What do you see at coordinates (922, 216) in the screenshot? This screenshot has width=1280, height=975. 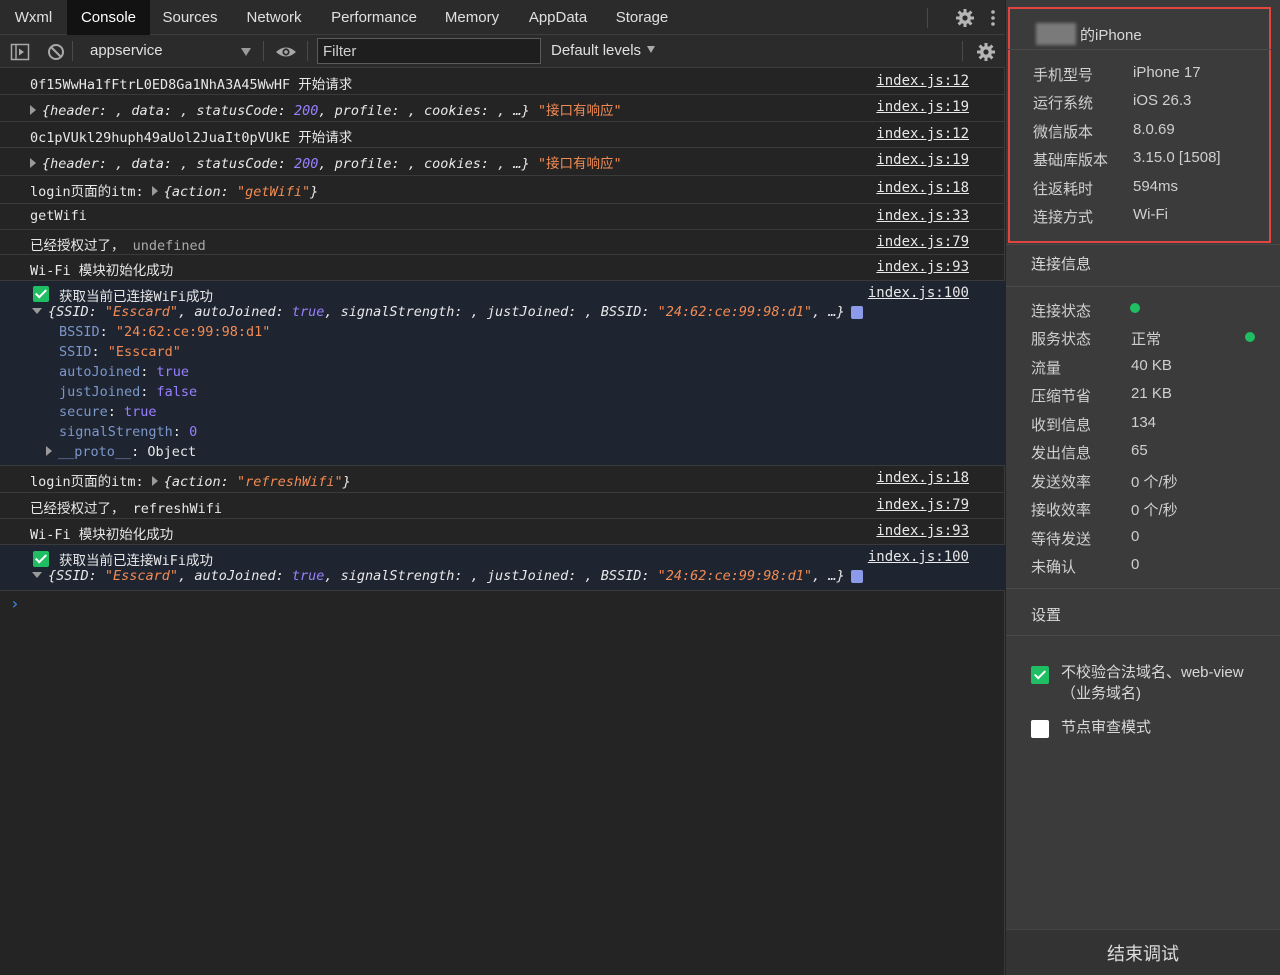 I see `source-link: index.js:33` at bounding box center [922, 216].